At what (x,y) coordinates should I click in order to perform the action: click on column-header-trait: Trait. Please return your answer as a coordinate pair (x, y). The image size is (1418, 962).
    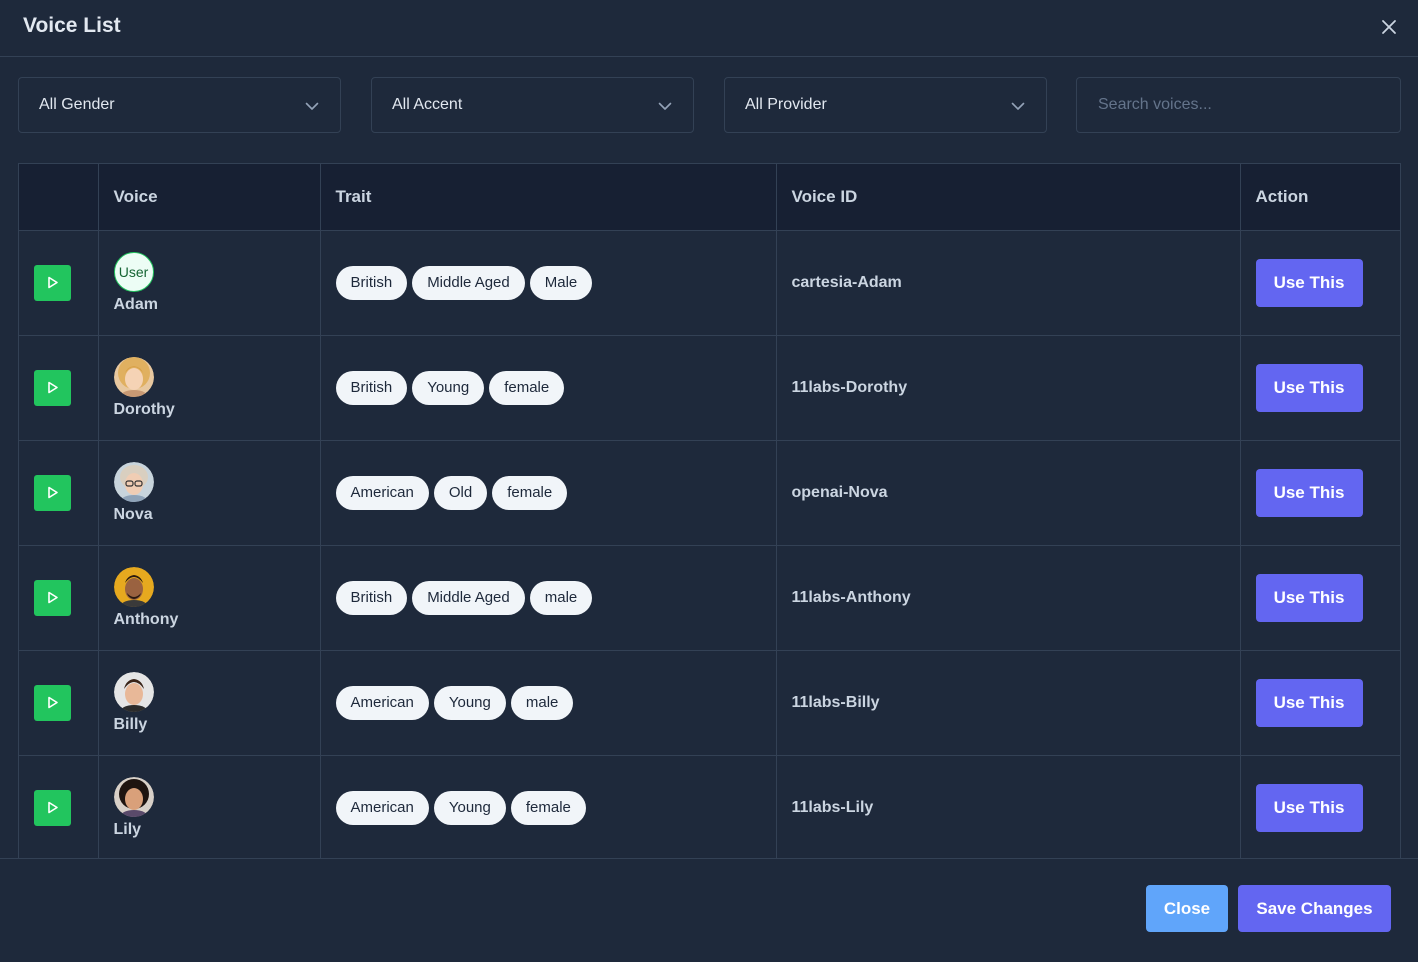
    Looking at the image, I should click on (548, 197).